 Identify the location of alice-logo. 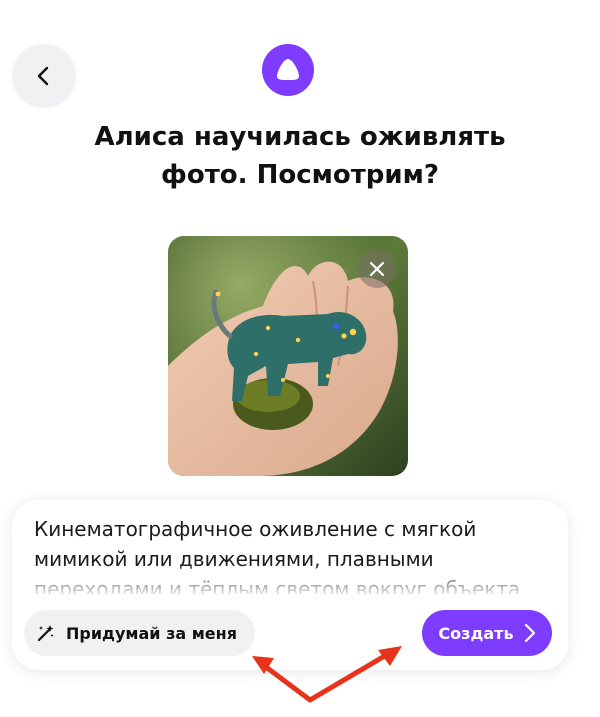
(288, 70).